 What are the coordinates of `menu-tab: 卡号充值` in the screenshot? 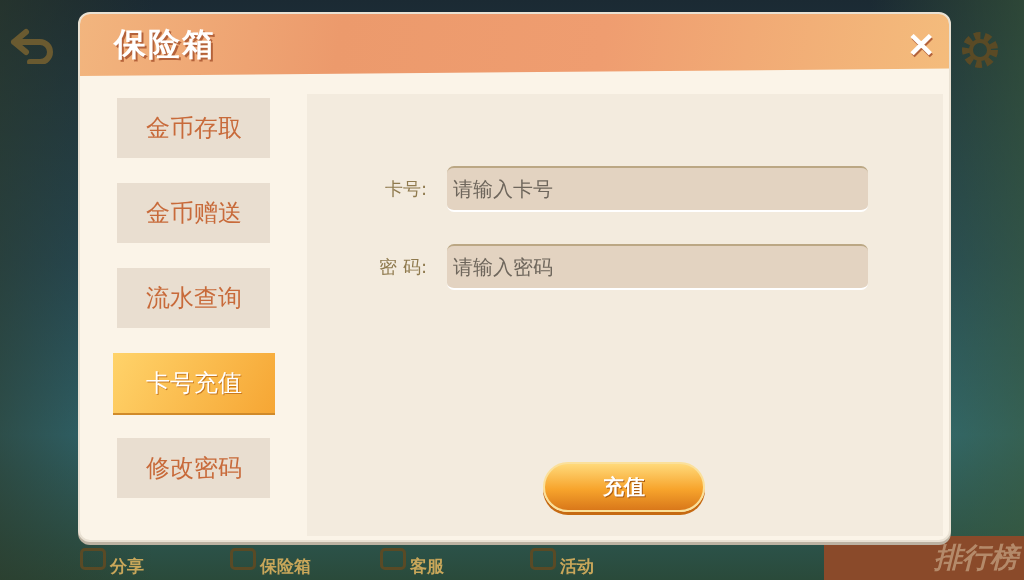 It's located at (193, 383).